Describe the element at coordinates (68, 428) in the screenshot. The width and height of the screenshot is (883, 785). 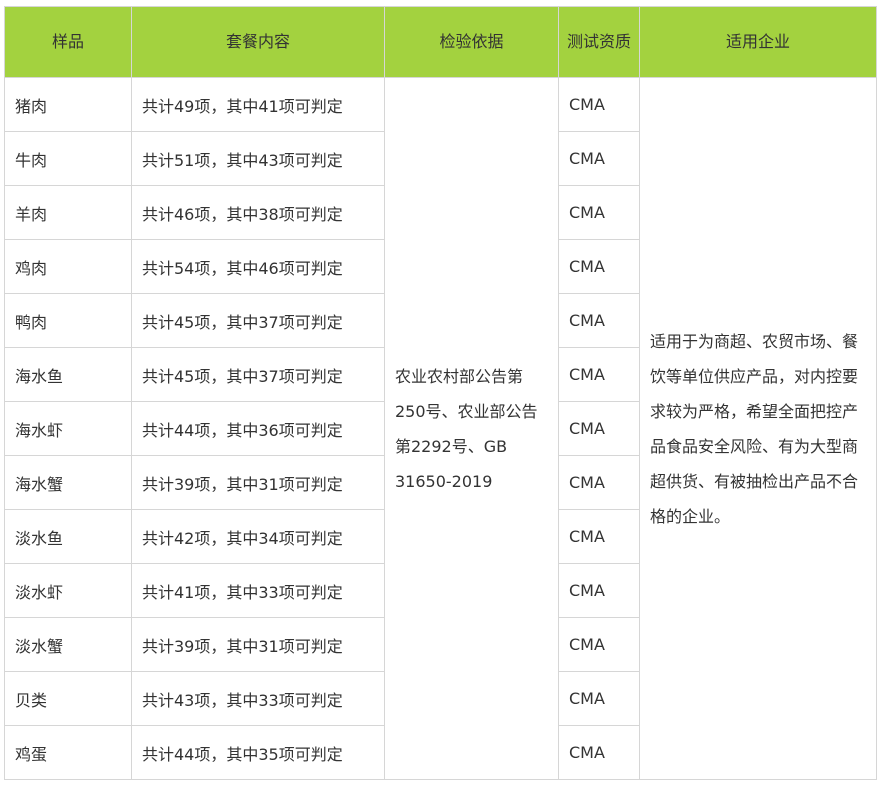
I see `sample-cell: 海水虾` at that location.